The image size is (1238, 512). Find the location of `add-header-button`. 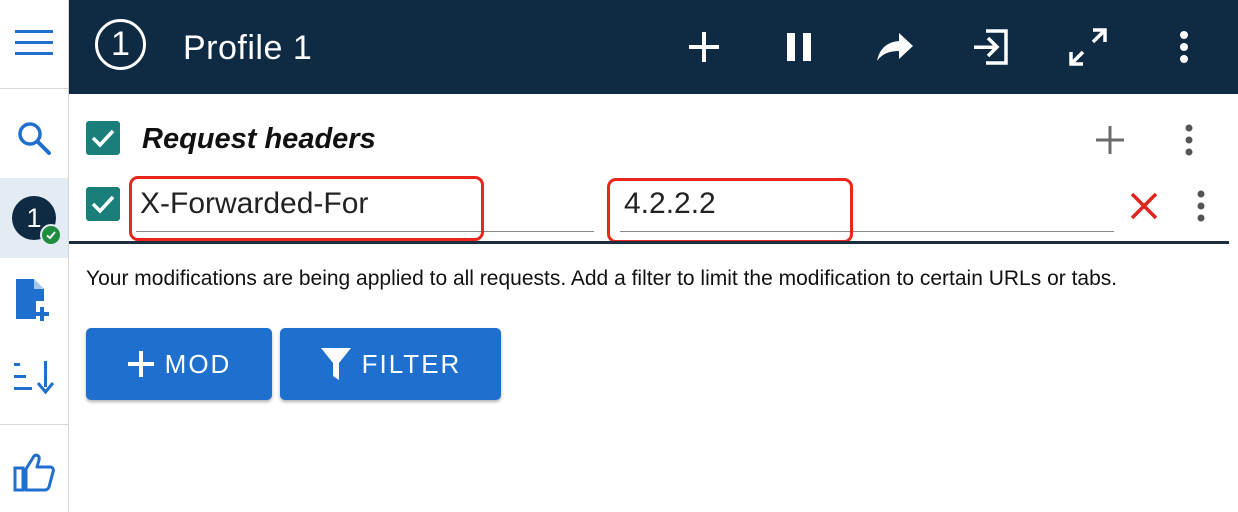

add-header-button is located at coordinates (1110, 140).